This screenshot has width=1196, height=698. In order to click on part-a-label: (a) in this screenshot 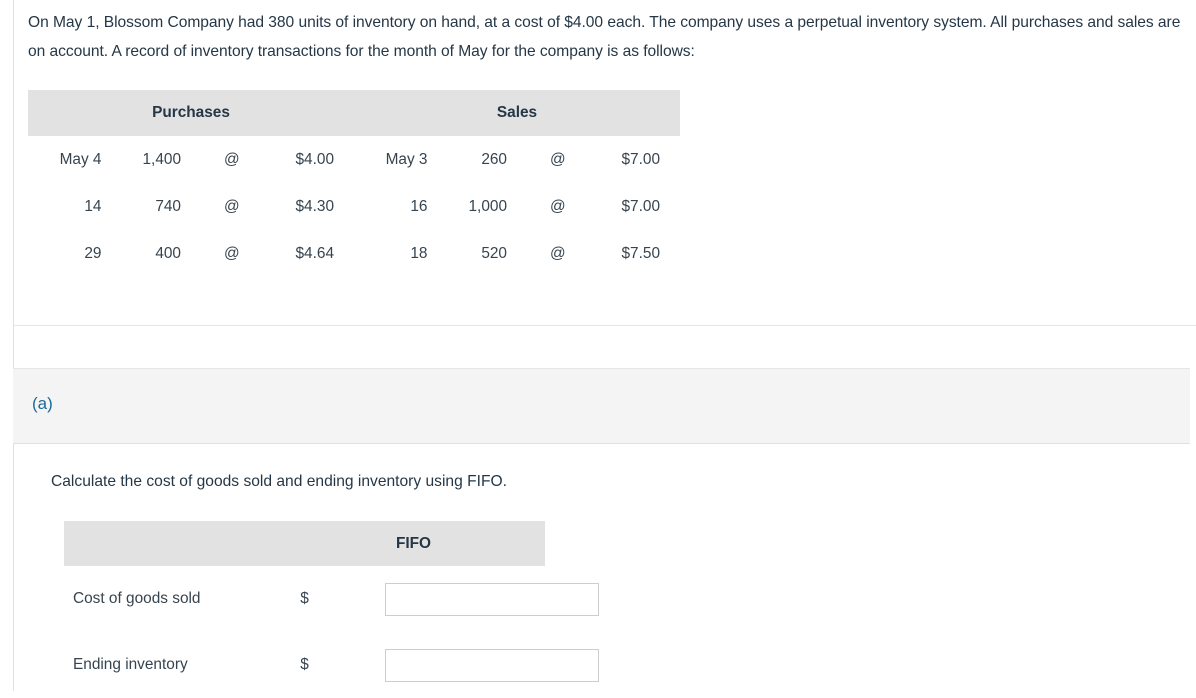, I will do `click(42, 403)`.